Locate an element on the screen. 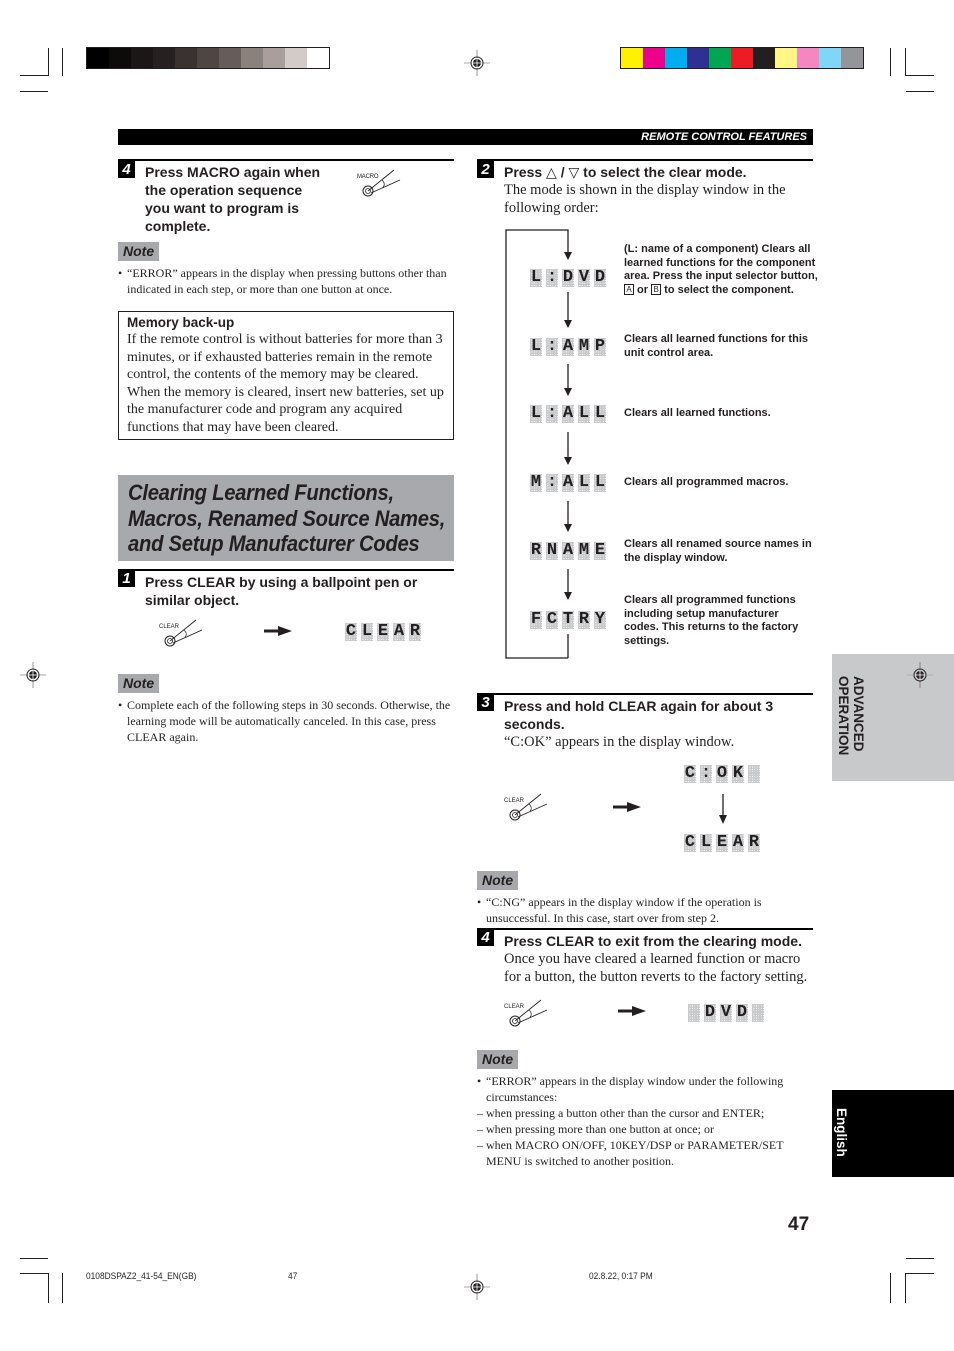 The width and height of the screenshot is (954, 1351). lcd-character: K is located at coordinates (738, 773).